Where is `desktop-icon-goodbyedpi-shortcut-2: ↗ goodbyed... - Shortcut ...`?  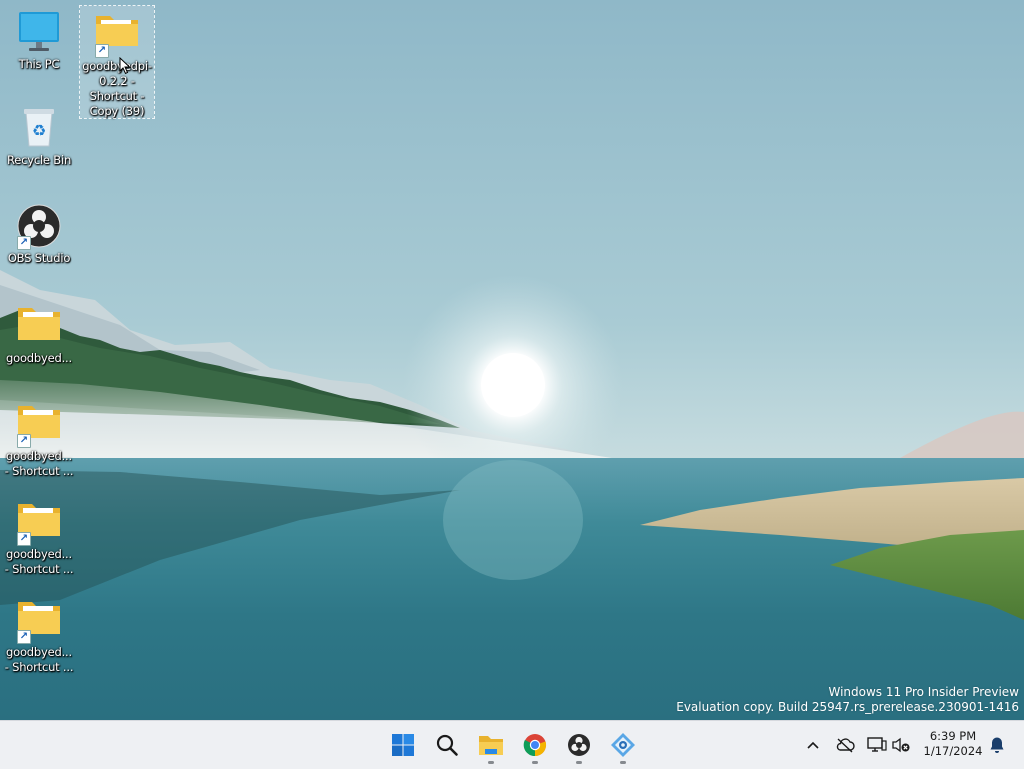
desktop-icon-goodbyedpi-shortcut-2: ↗ goodbyed... - Shortcut ... is located at coordinates (39, 537).